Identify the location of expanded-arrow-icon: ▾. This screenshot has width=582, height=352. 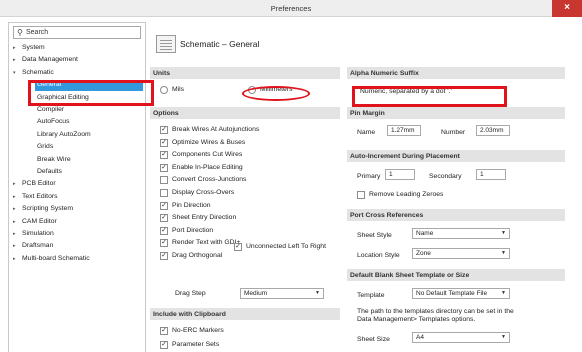
(17, 73).